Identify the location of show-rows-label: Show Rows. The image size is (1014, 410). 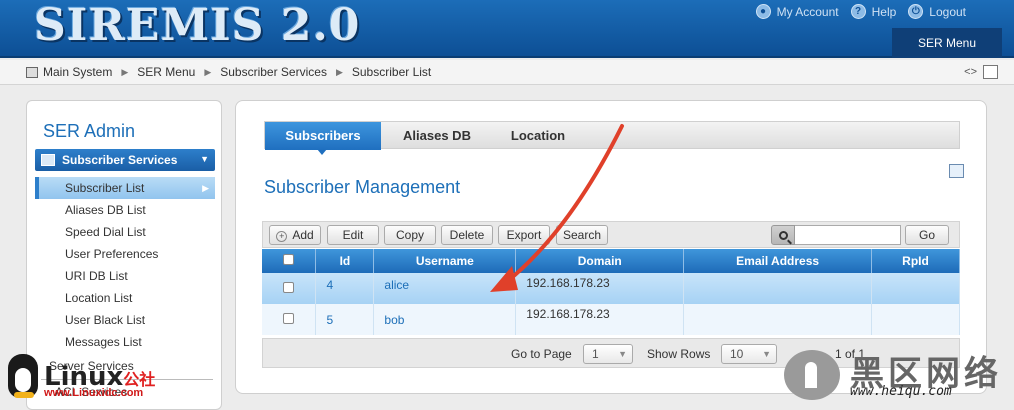
(679, 354).